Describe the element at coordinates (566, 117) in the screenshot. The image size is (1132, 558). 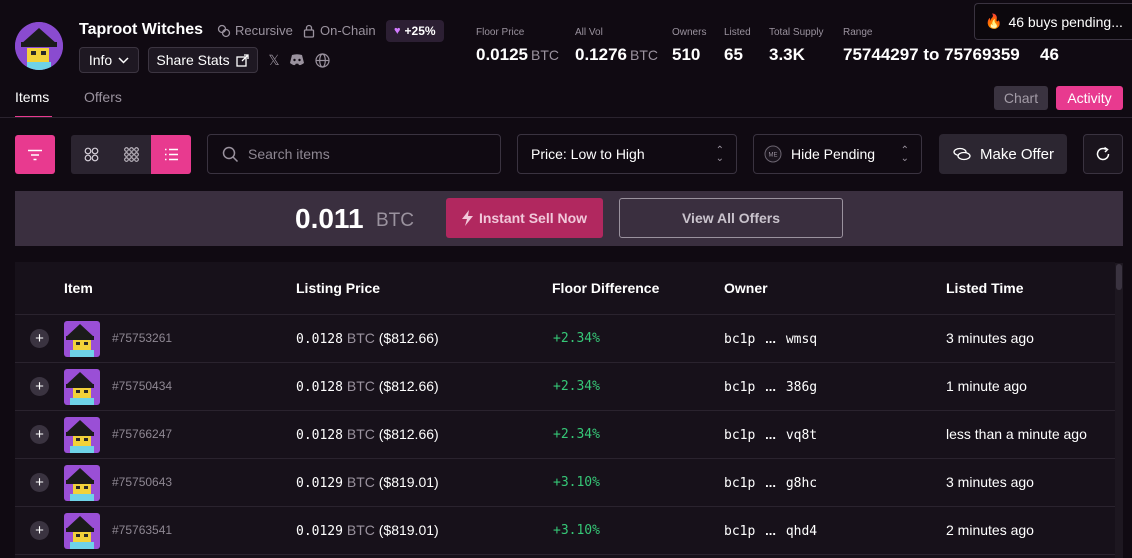
I see `tabs-divider` at that location.